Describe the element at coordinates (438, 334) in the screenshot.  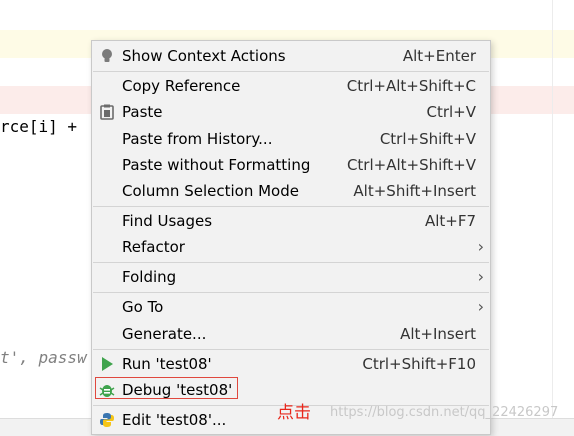
I see `menu-item-shortcut: Alt+Insert` at that location.